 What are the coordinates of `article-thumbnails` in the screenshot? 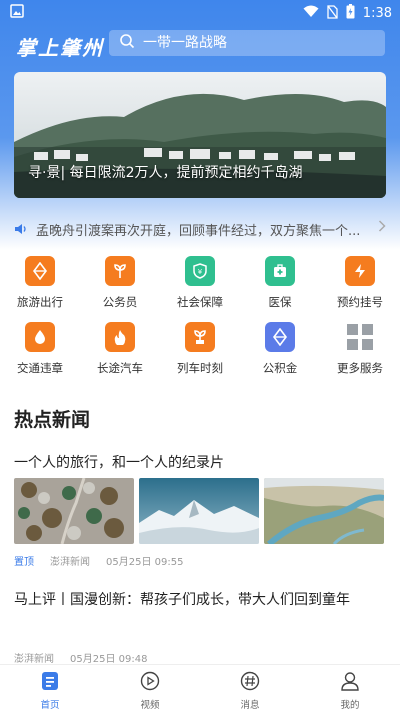 It's located at (200, 511).